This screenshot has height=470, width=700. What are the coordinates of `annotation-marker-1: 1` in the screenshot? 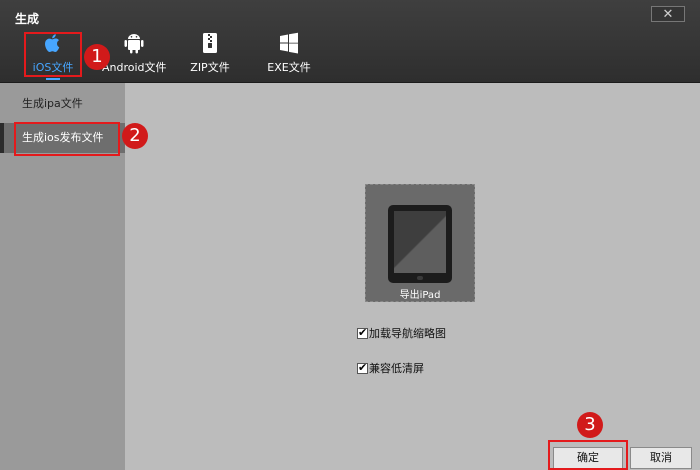 It's located at (97, 57).